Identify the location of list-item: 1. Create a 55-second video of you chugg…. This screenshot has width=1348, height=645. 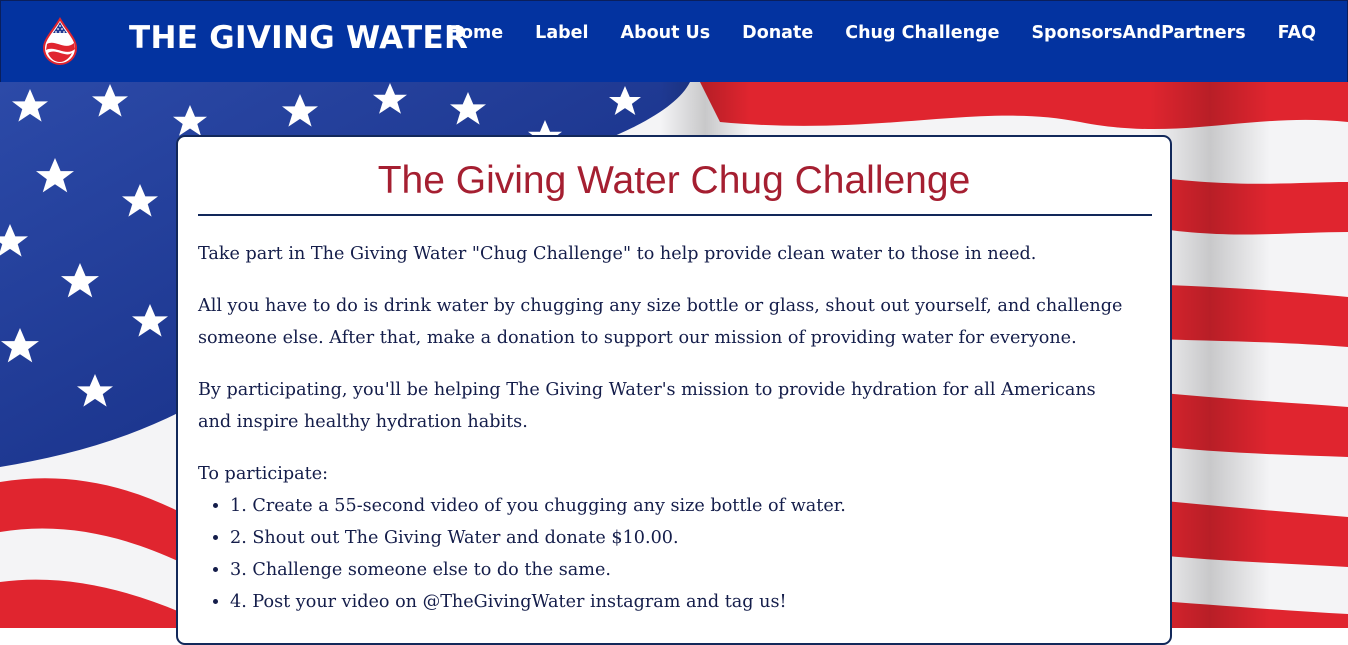
(682, 506).